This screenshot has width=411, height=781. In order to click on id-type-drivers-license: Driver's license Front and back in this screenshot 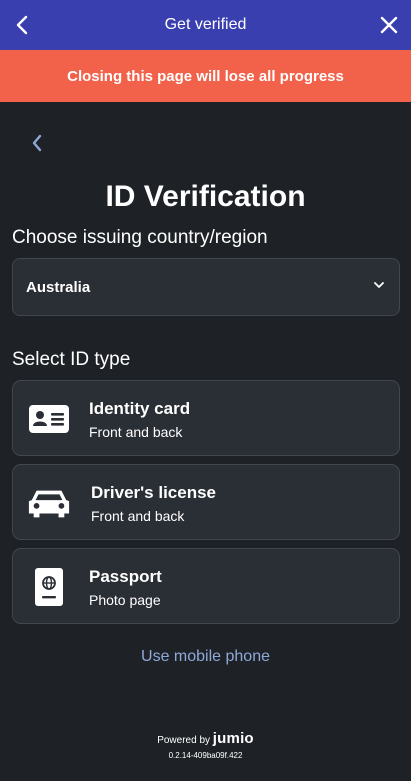, I will do `click(206, 502)`.